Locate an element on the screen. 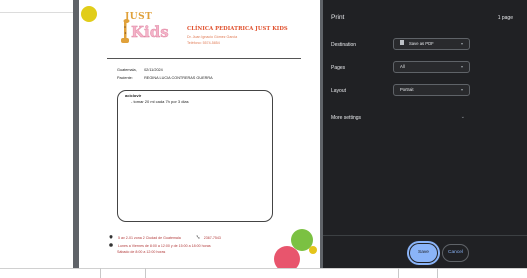 The width and height of the screenshot is (527, 278). frame-bottom-line is located at coordinates (263, 268).